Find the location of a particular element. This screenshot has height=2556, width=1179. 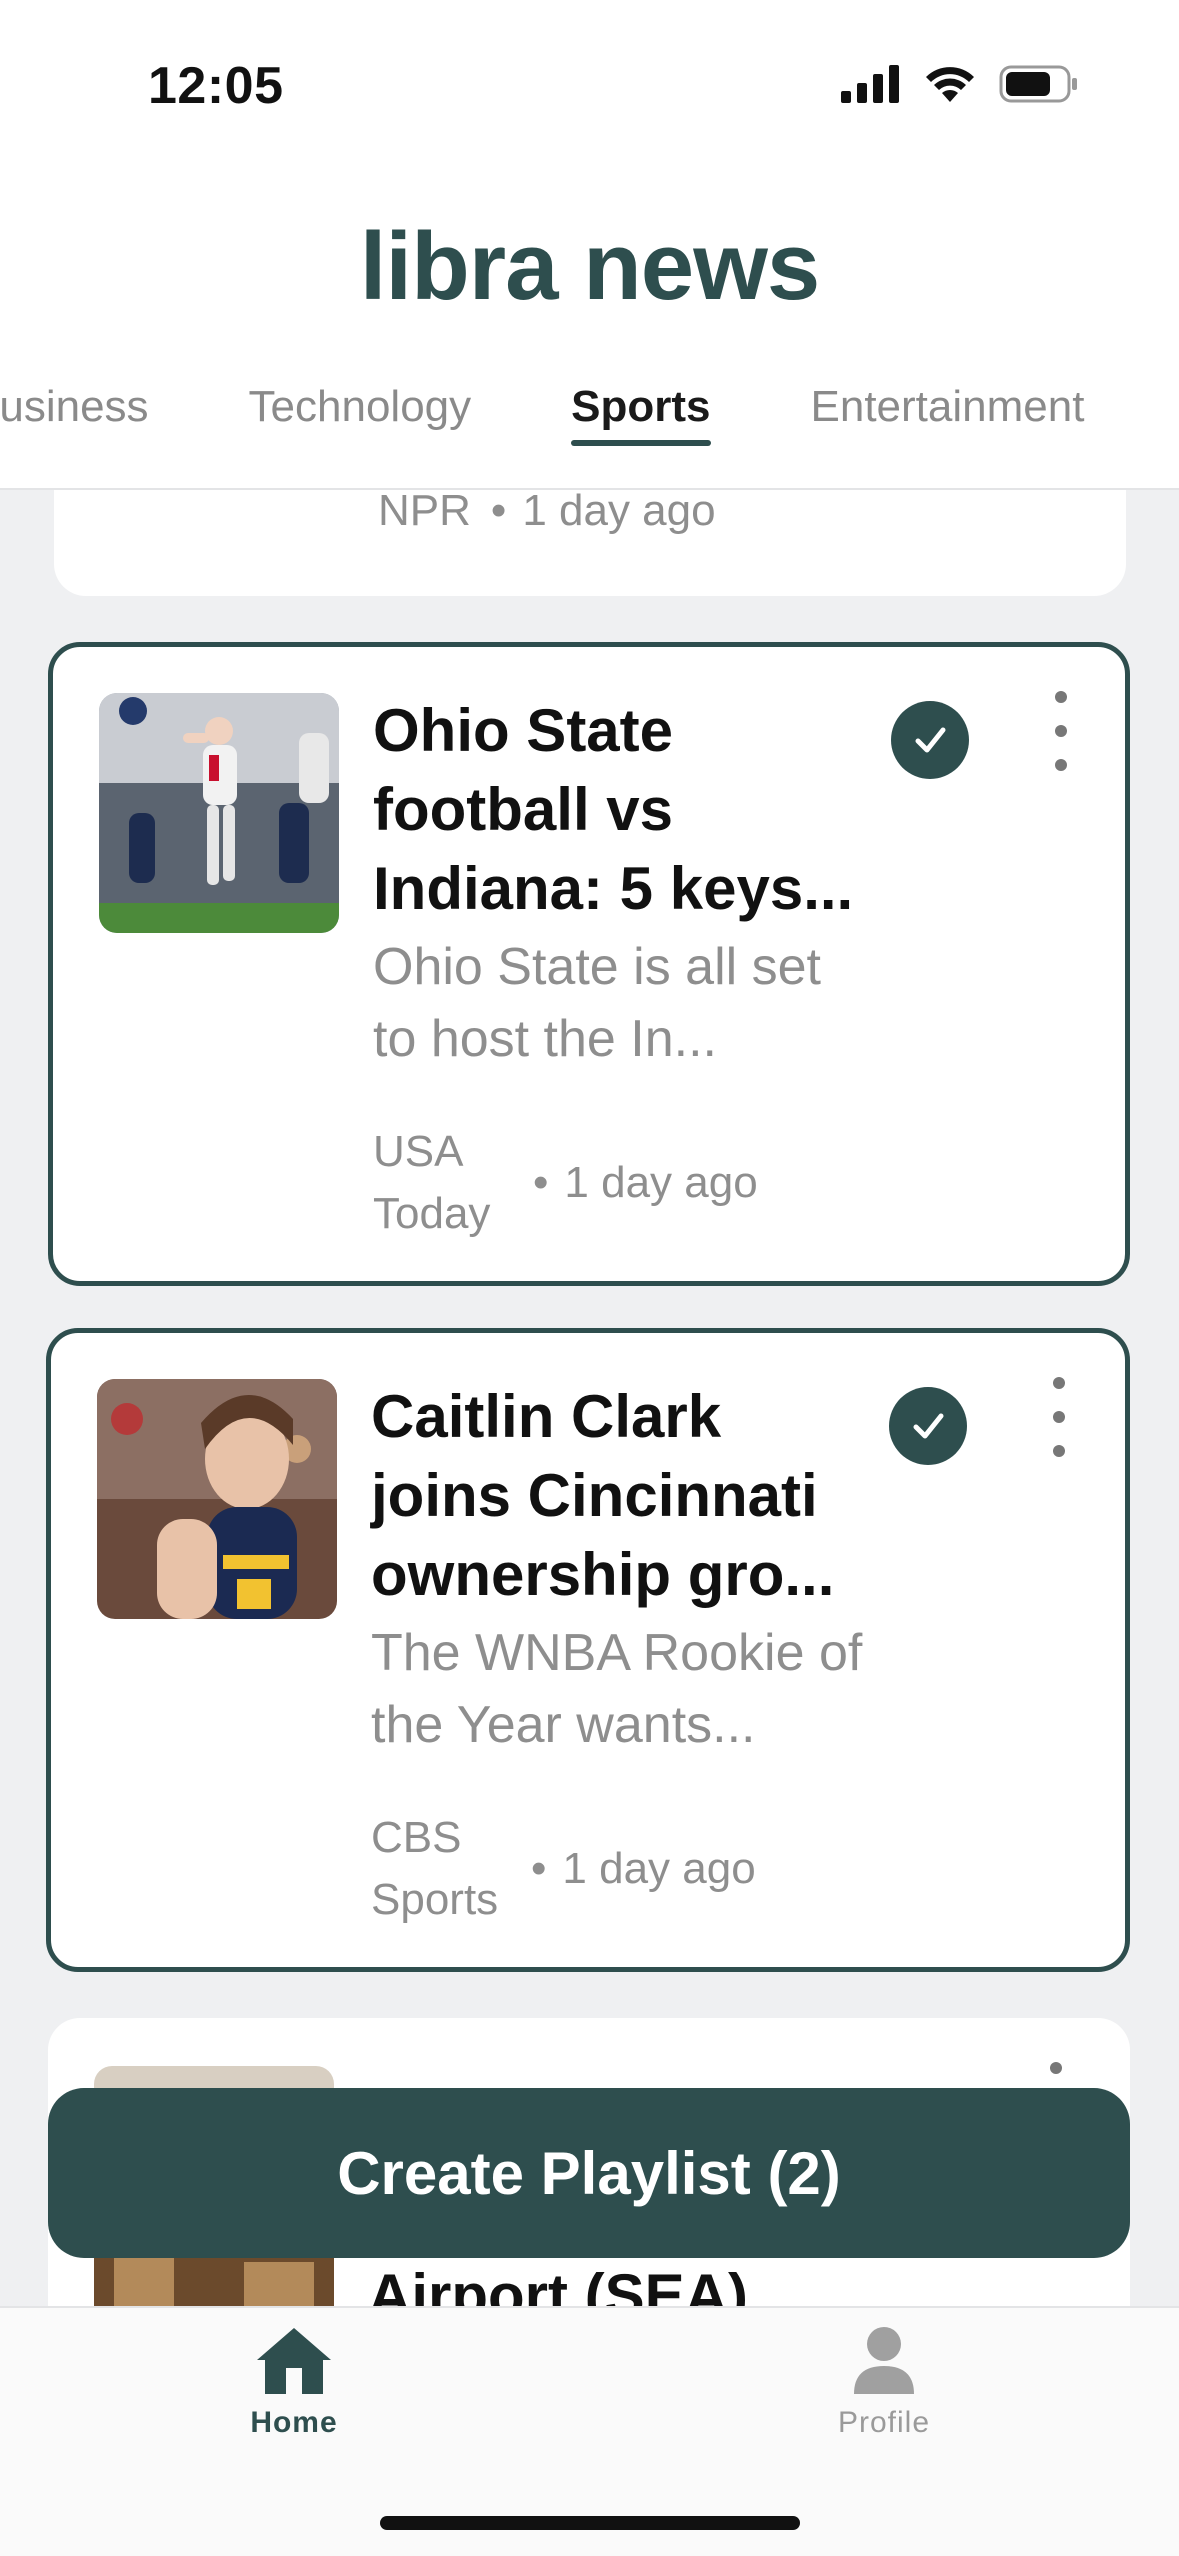

tabbar-profile-label: Profile is located at coordinates (884, 2422).